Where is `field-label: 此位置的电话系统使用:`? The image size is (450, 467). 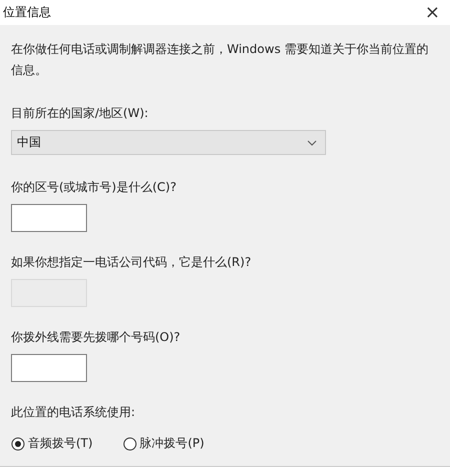 field-label: 此位置的电话系统使用: is located at coordinates (73, 412).